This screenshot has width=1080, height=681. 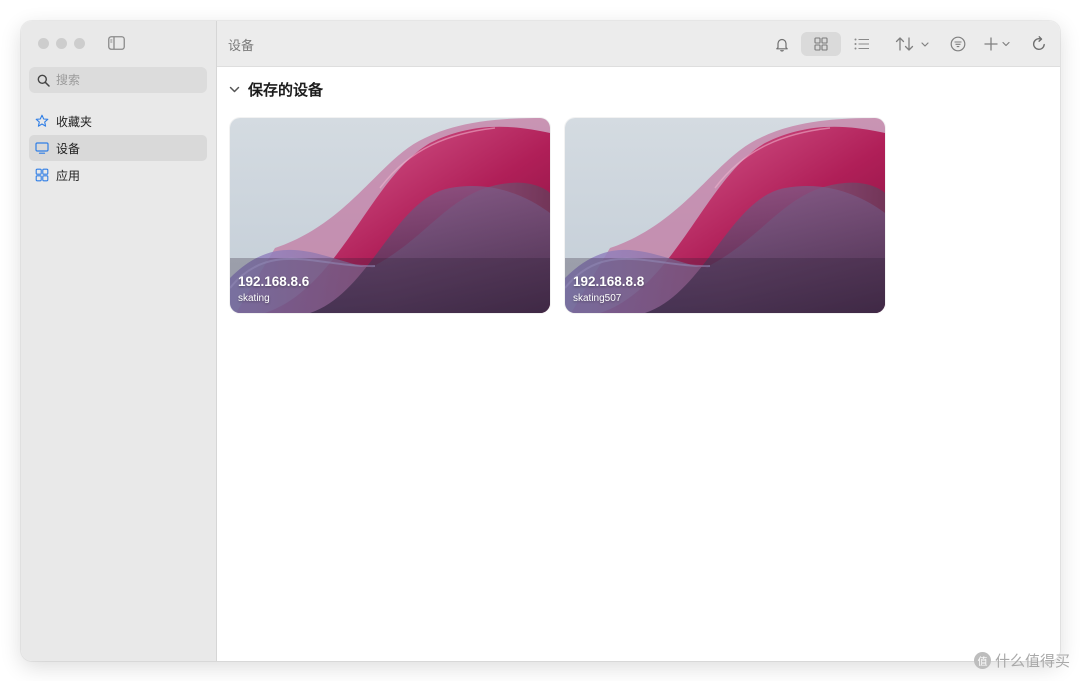 What do you see at coordinates (241, 45) in the screenshot?
I see `toolbar-title: 设备` at bounding box center [241, 45].